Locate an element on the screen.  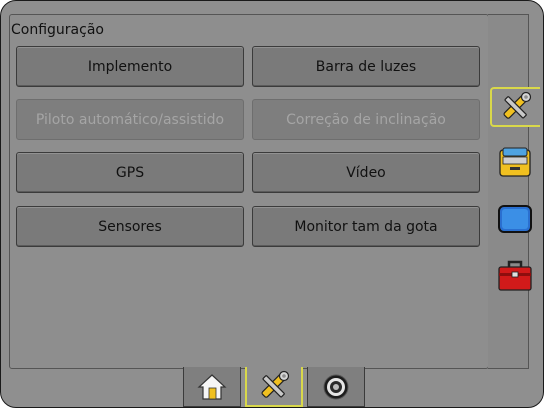
console-icon is located at coordinates (515, 162).